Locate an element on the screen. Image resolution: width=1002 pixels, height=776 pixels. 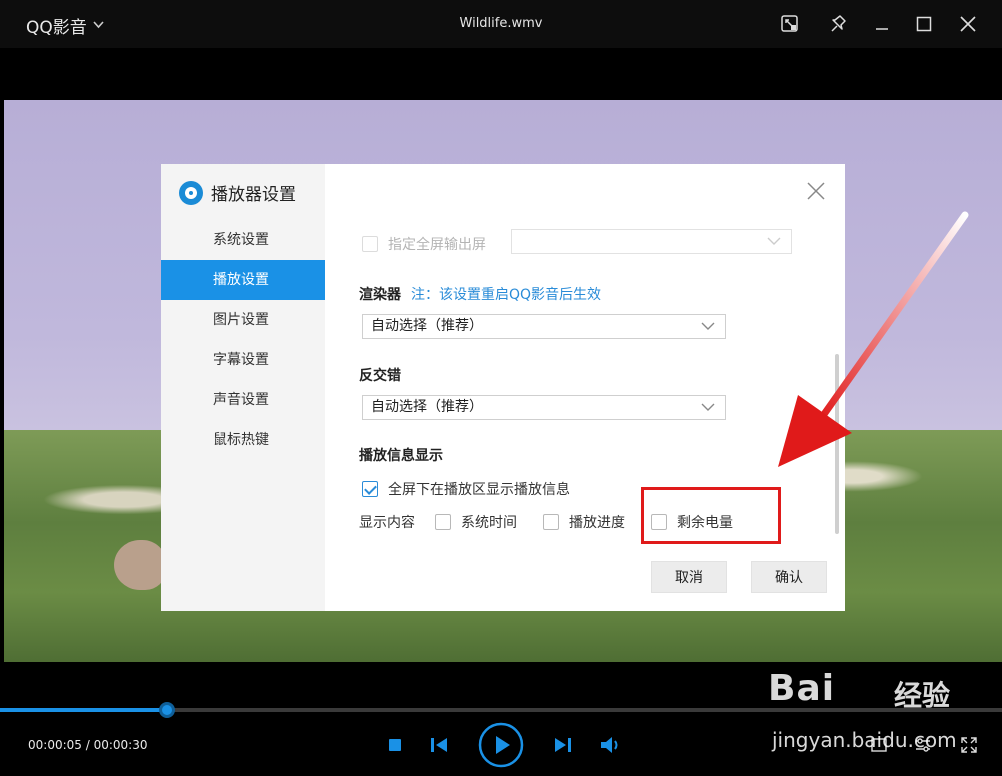
maximize-icon is located at coordinates (924, 24).